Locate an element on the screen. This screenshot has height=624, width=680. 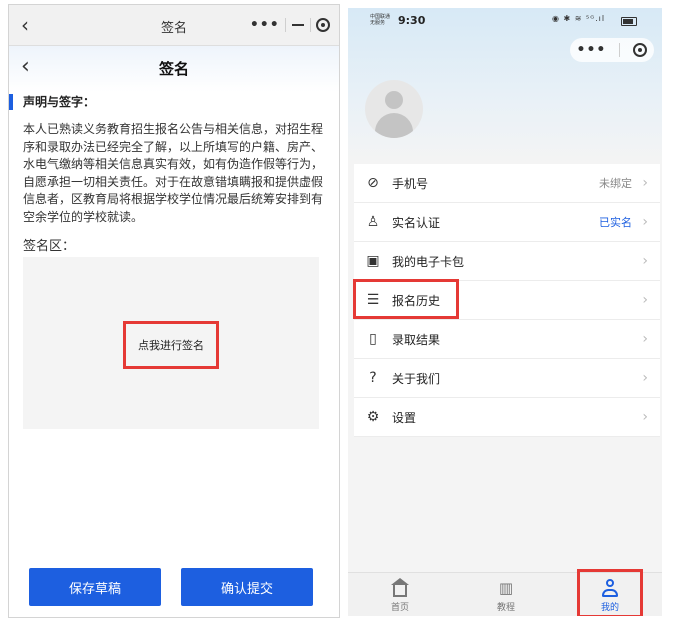
save-draft-button: 保存草稿 is located at coordinates (95, 587).